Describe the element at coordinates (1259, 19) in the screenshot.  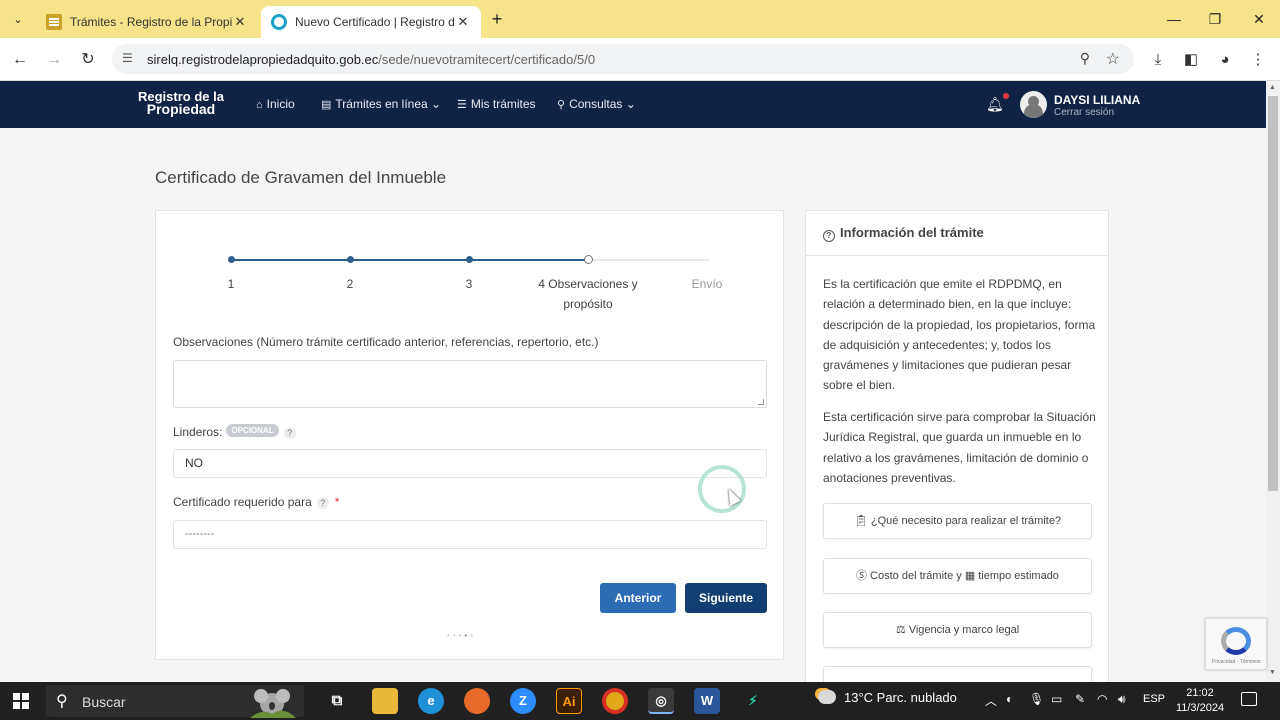
I see `close-window-button: ✕` at that location.